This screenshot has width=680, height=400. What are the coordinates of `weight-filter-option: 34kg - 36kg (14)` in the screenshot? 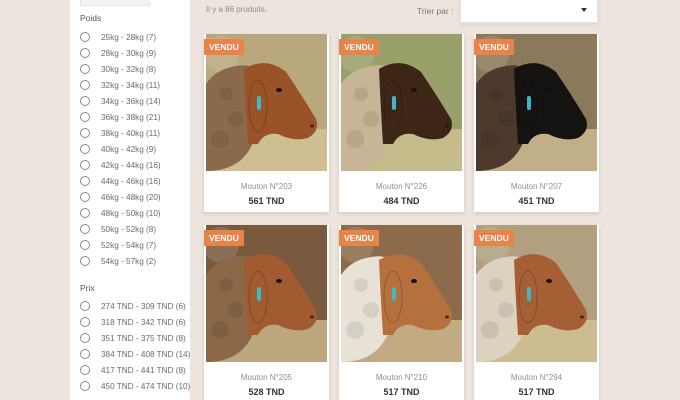 It's located at (120, 101).